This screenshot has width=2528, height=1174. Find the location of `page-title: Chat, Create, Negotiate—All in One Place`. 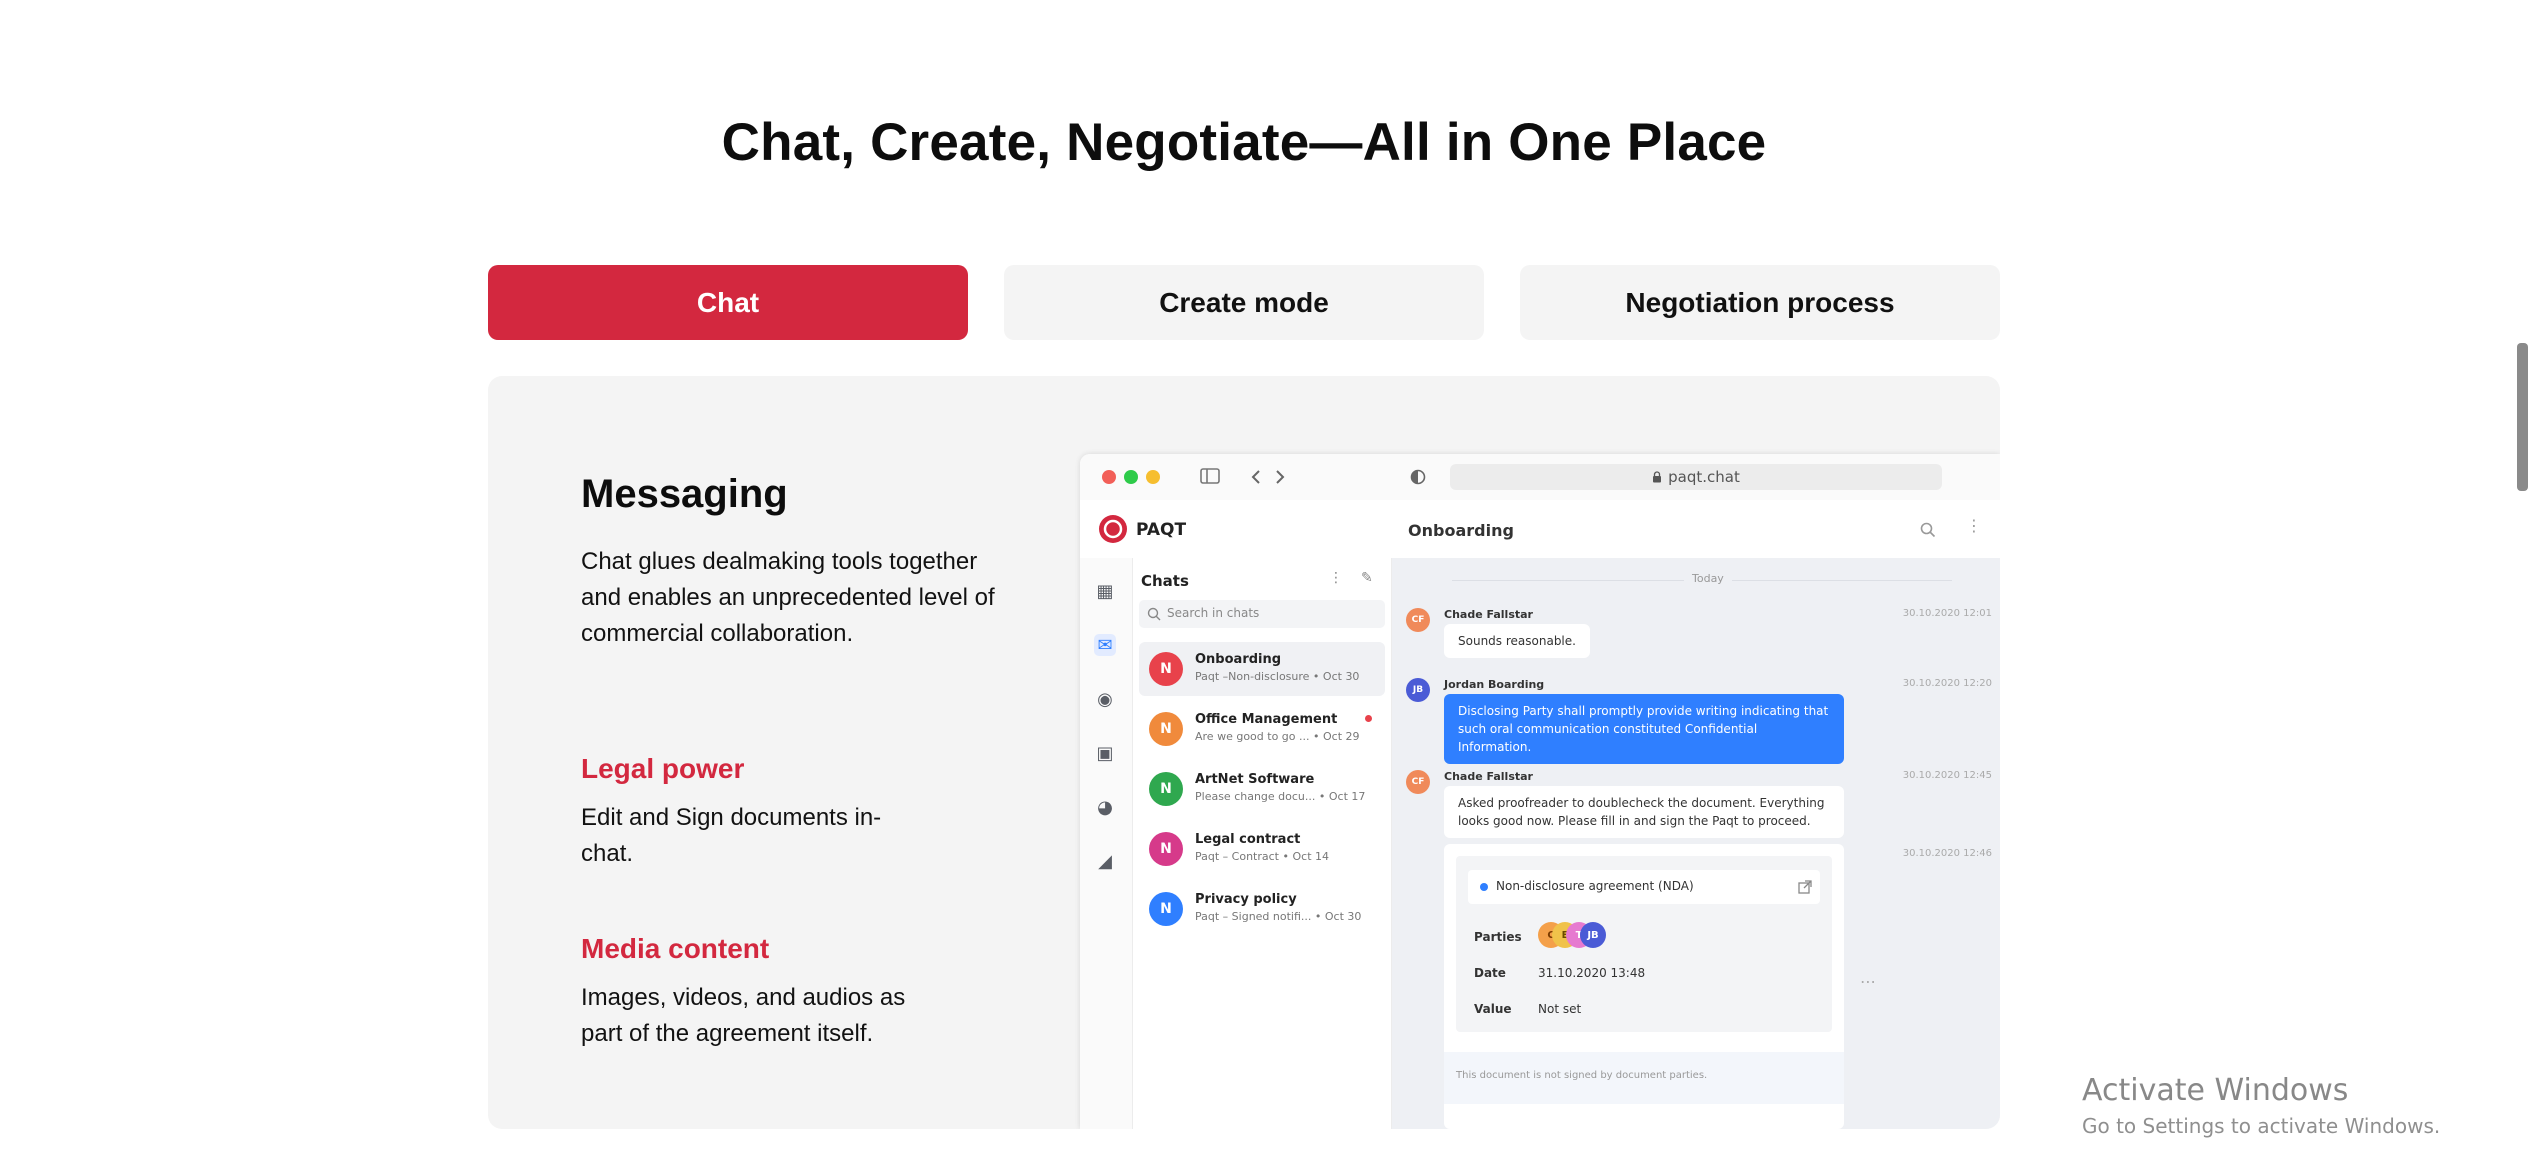

page-title: Chat, Create, Negotiate—All in One Place is located at coordinates (1244, 142).